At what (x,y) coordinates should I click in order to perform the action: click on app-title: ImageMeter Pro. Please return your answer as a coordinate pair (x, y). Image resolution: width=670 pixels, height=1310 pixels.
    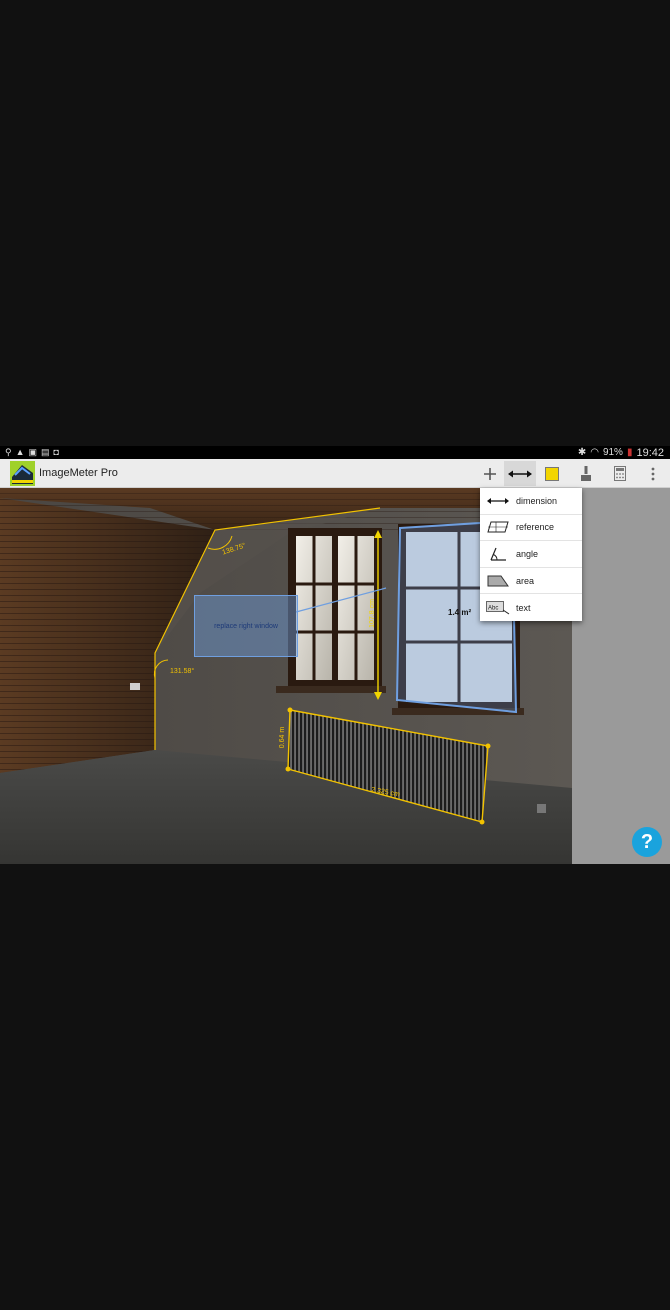
    Looking at the image, I should click on (78, 473).